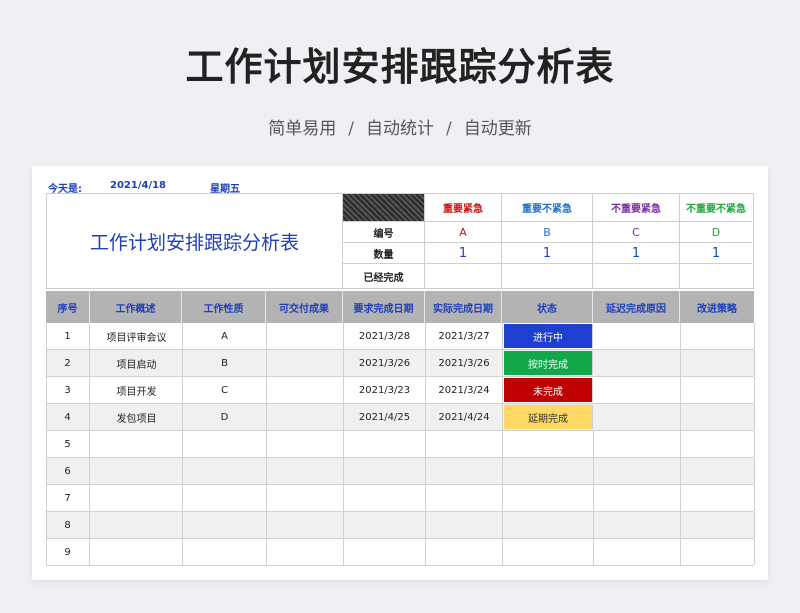  What do you see at coordinates (464, 417) in the screenshot?
I see `cell-actual-date: 2021/4/24` at bounding box center [464, 417].